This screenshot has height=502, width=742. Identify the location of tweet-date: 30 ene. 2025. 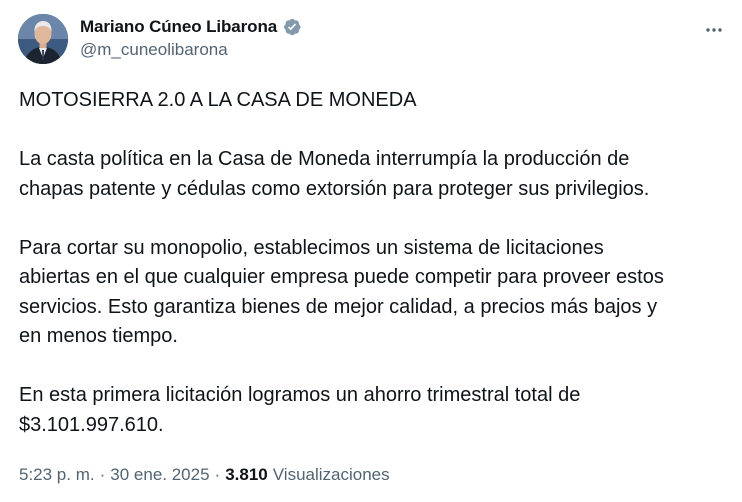
(159, 475).